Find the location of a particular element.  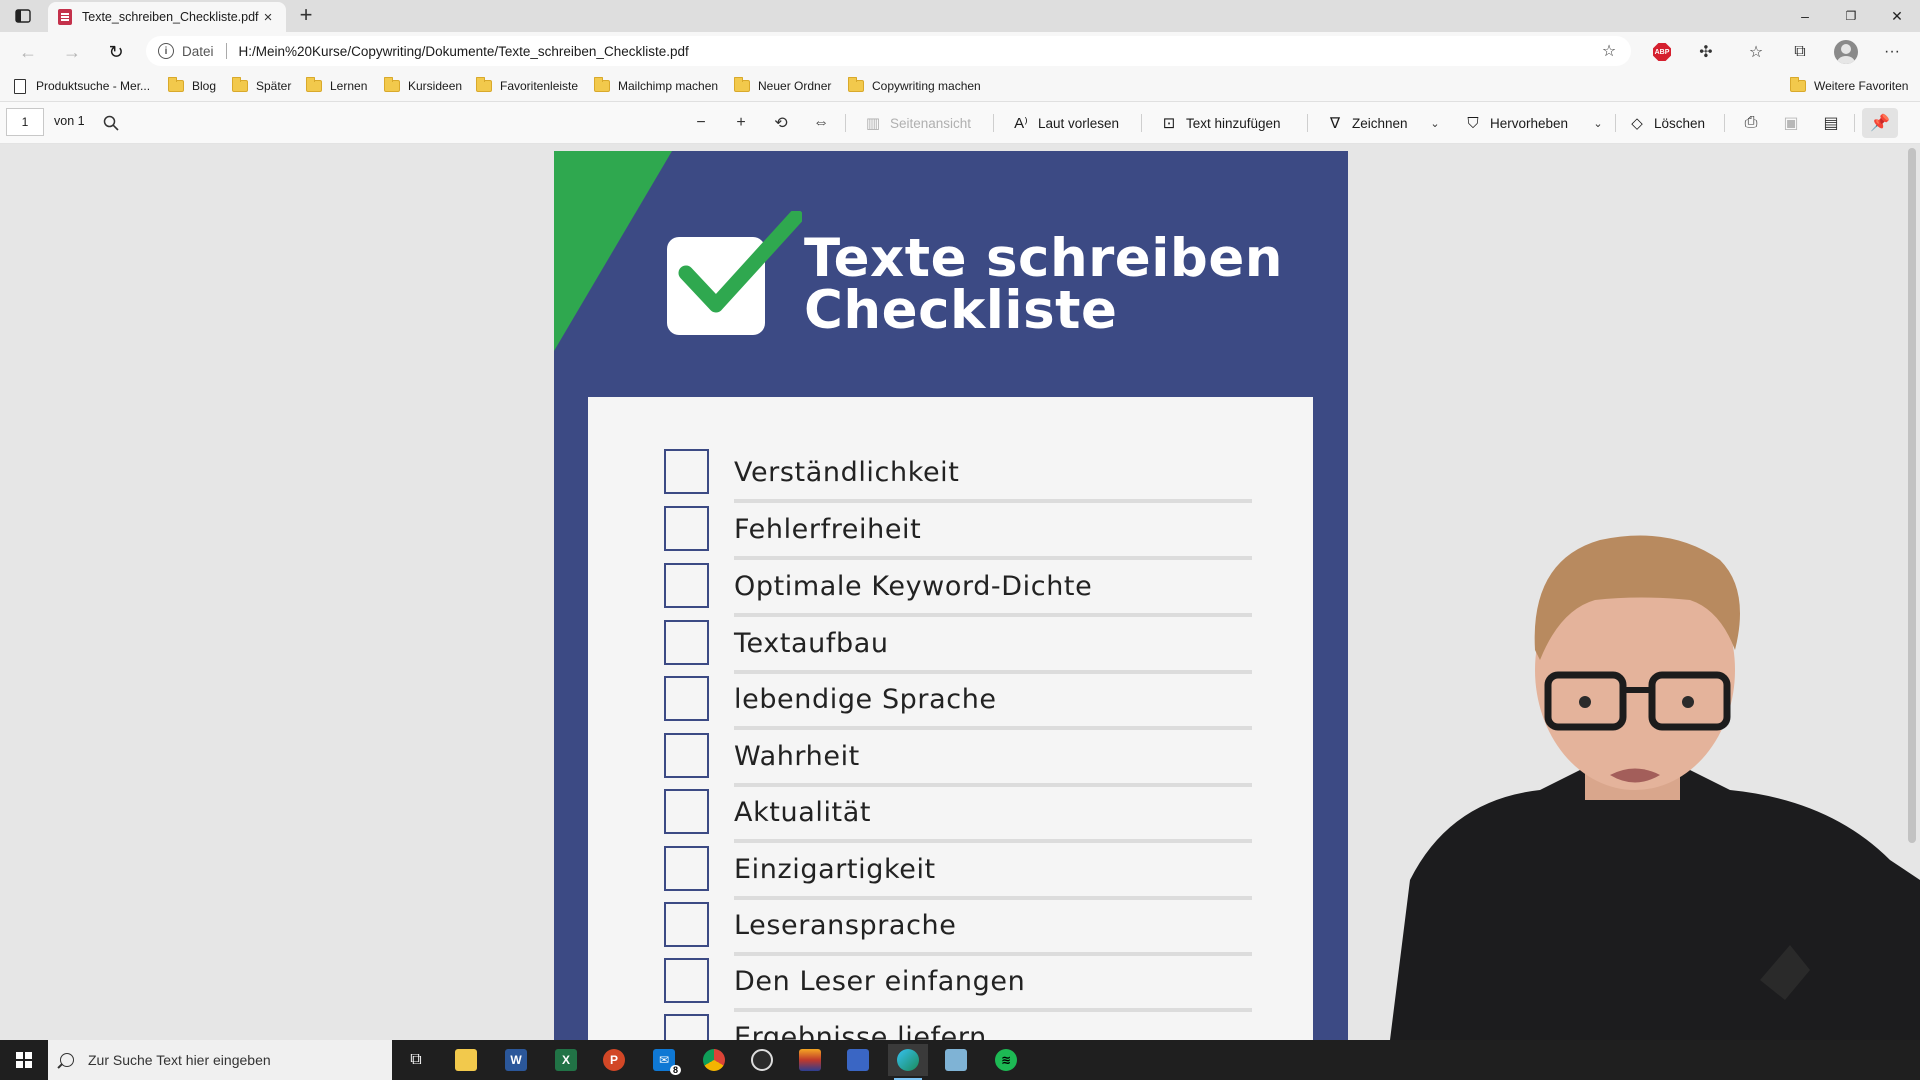

powerpoint-button: P is located at coordinates (614, 1060).